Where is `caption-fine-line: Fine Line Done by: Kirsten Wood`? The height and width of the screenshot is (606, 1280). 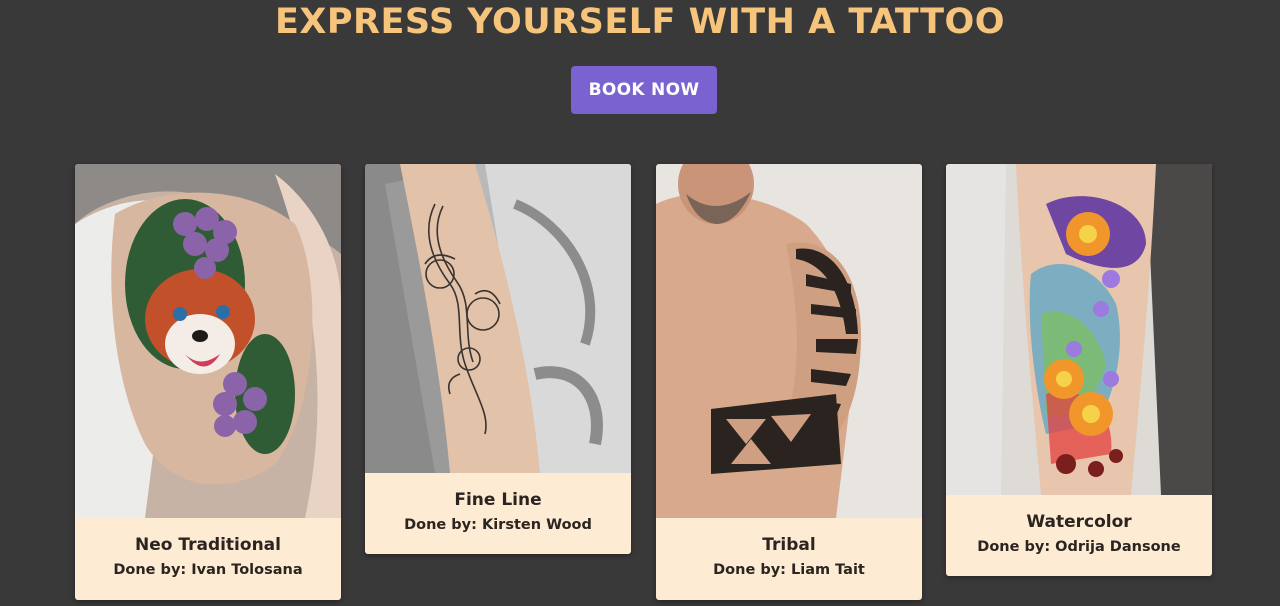
caption-fine-line: Fine Line Done by: Kirsten Wood is located at coordinates (498, 513).